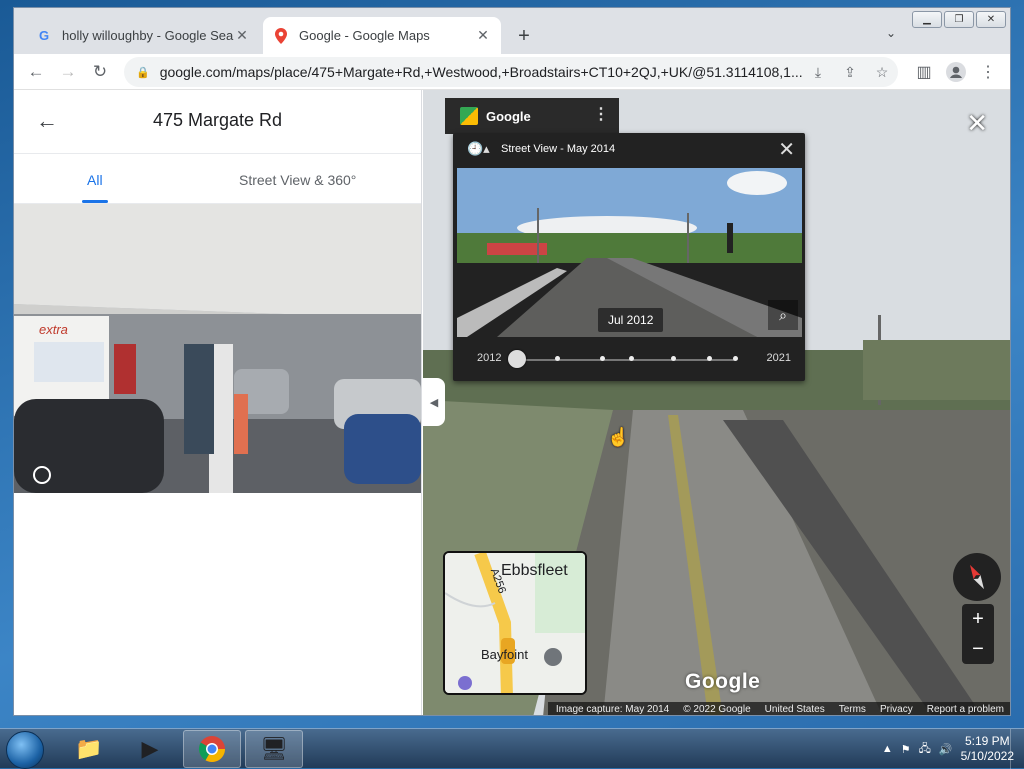 This screenshot has height=769, width=1024. Describe the element at coordinates (965, 709) in the screenshot. I see `report-problem-link: Report a problem` at that location.